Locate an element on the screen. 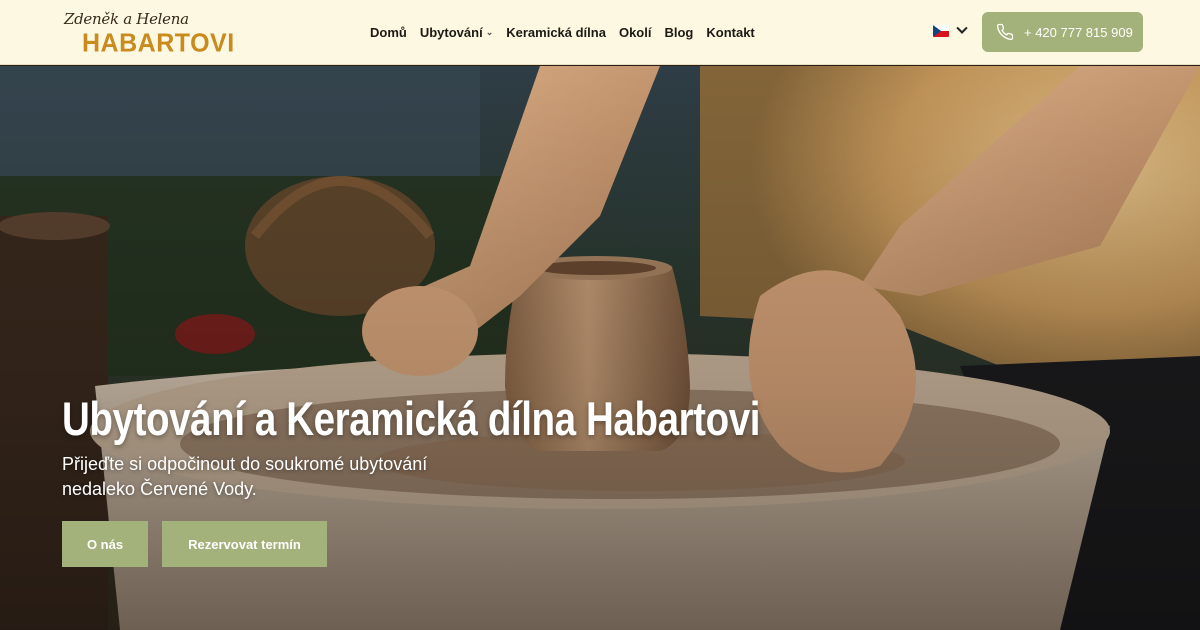 The width and height of the screenshot is (1200, 630). nav-item-okoli: Okolí is located at coordinates (635, 32).